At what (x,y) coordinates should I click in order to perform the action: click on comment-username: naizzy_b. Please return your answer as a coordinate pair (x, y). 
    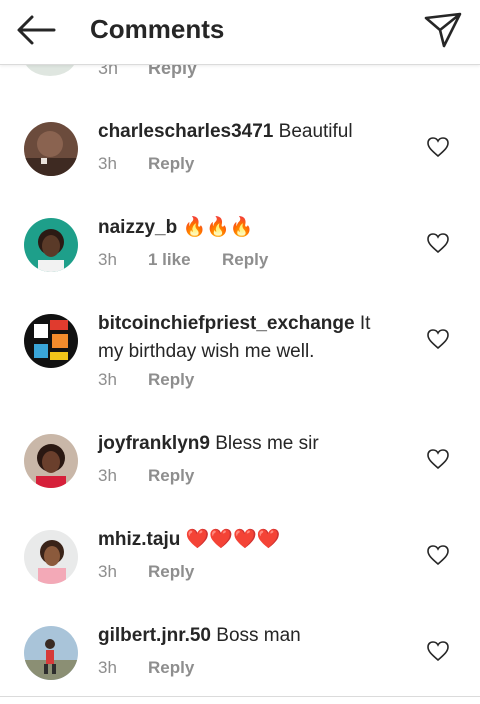
    Looking at the image, I should click on (137, 227).